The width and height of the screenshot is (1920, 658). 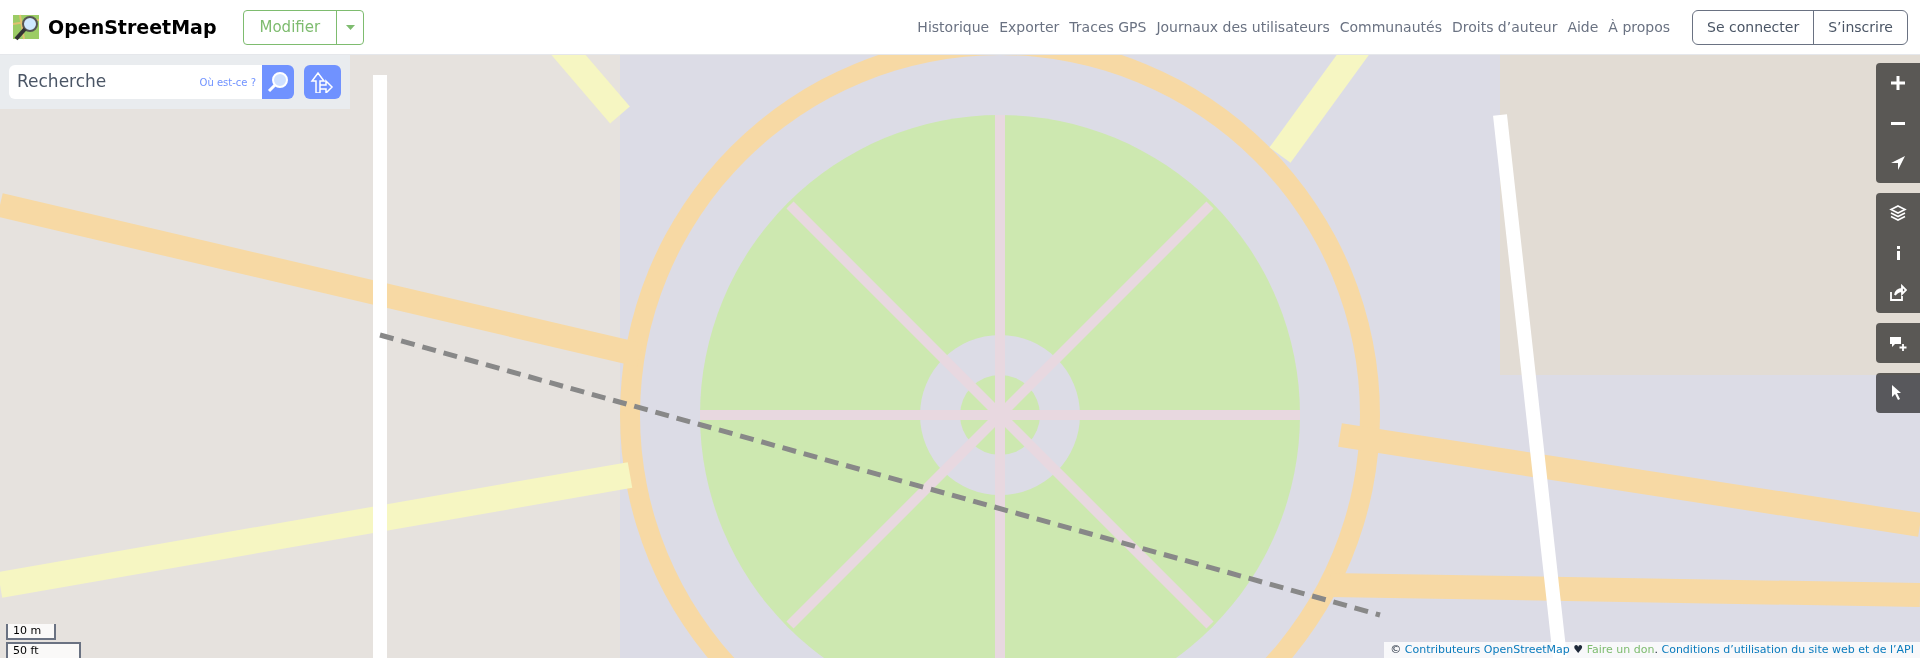 What do you see at coordinates (1583, 27) in the screenshot?
I see `nav-link: Aide` at bounding box center [1583, 27].